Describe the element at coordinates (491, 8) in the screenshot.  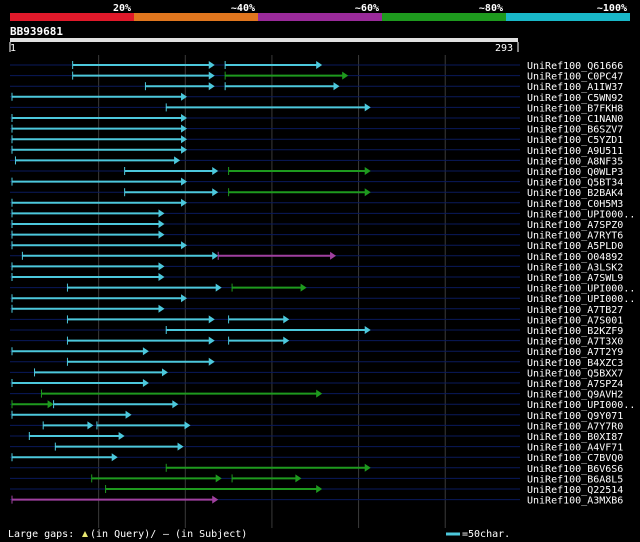
I see `legend-band-label: ~80%` at that location.